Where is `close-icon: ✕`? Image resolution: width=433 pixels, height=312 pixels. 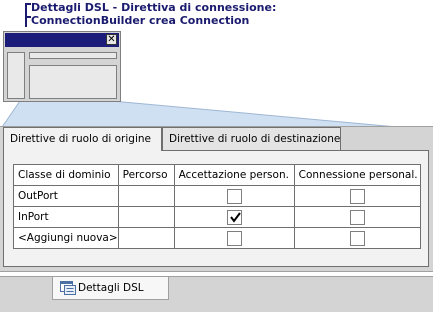
close-icon: ✕ is located at coordinates (111, 39).